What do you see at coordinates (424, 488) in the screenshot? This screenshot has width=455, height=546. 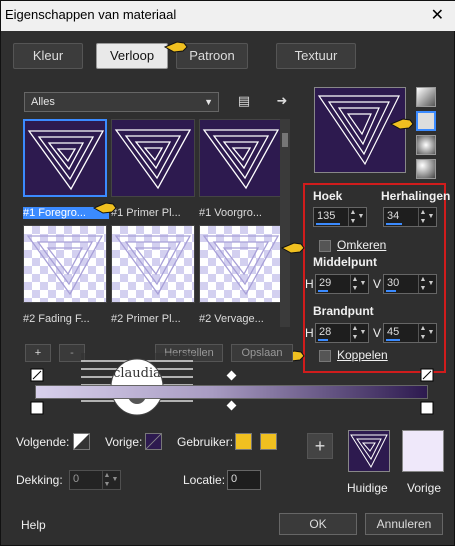 I see `previous-label: Vorige` at bounding box center [424, 488].